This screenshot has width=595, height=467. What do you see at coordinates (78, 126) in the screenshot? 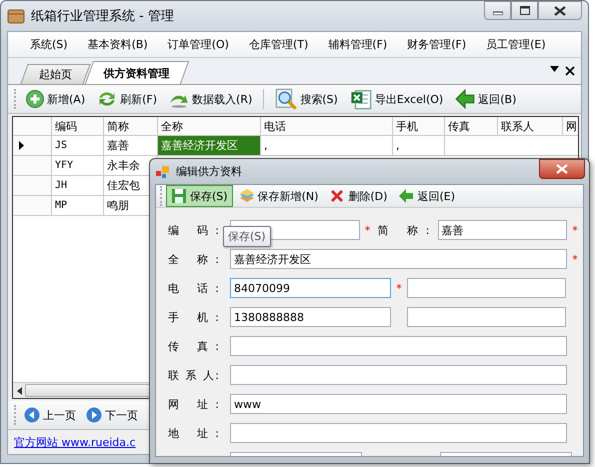
I see `column-header: 编码` at bounding box center [78, 126].